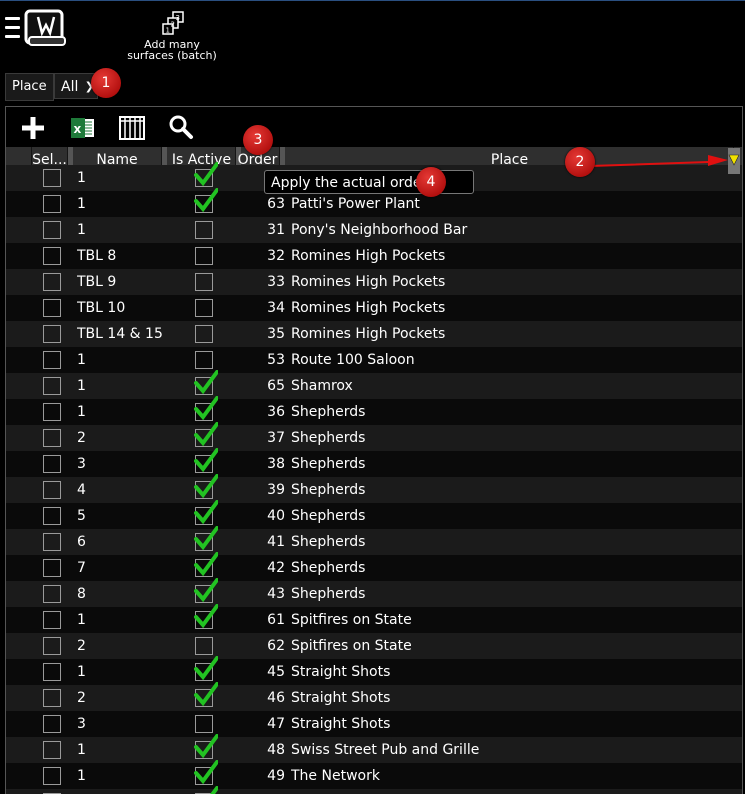 This screenshot has height=794, width=745. I want to click on table-row: 1 48 Swiss Street Pub and Grille, so click(374, 748).